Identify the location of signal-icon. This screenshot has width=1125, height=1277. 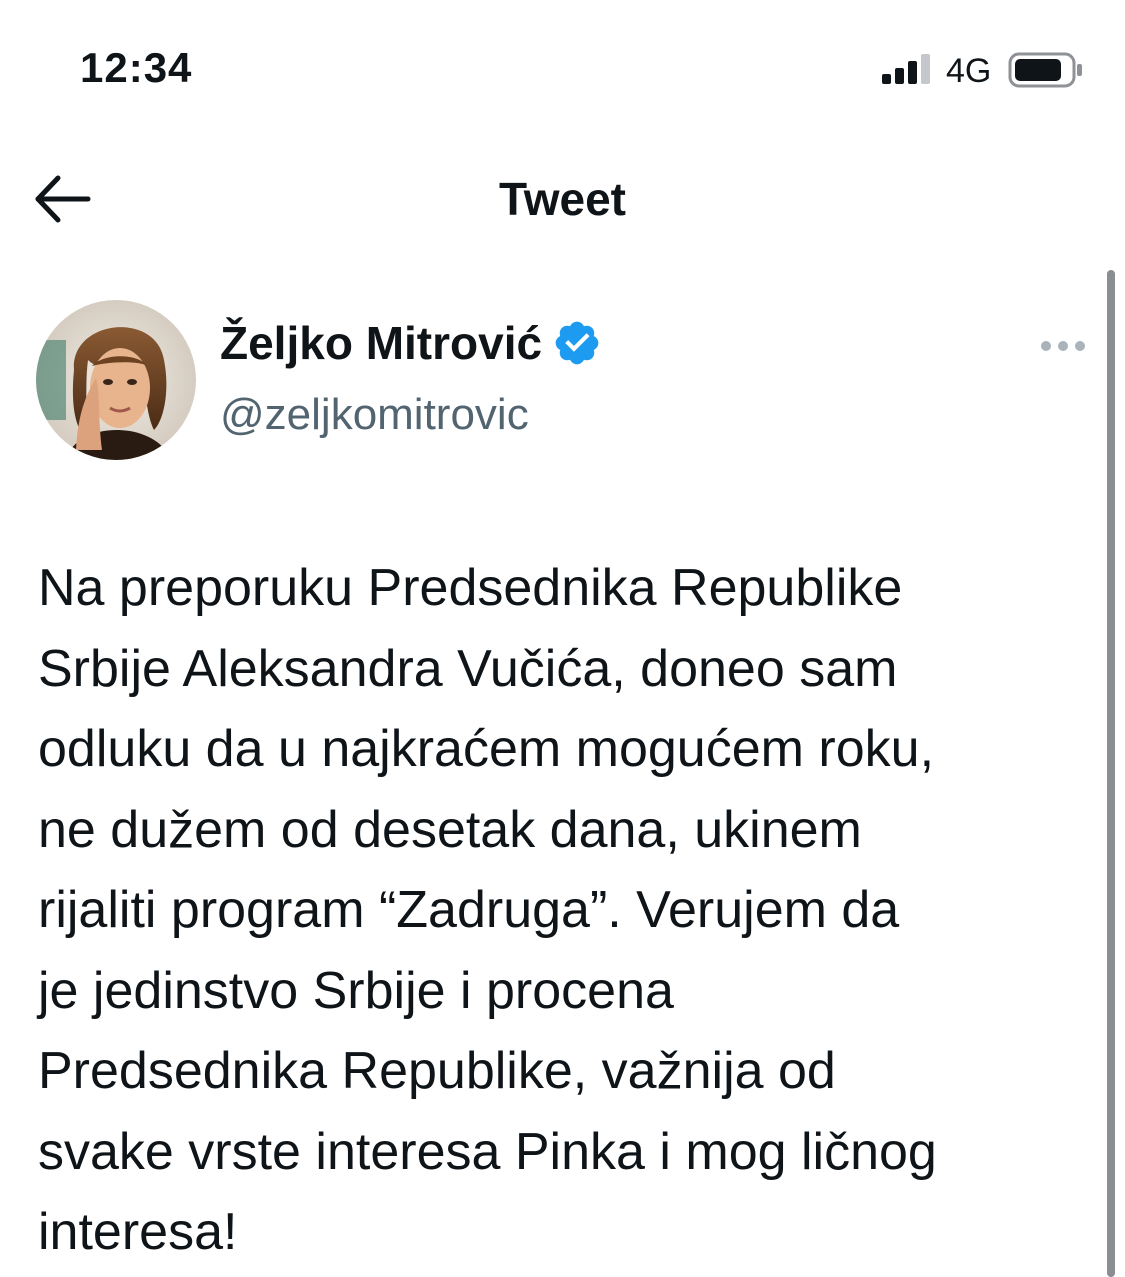
(906, 69).